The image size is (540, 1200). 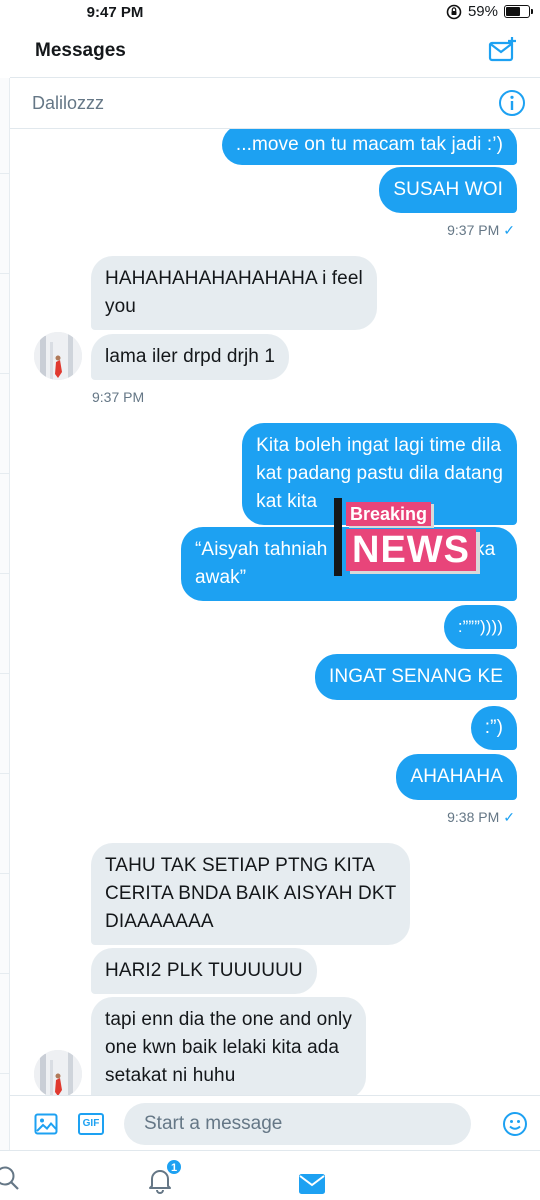 I want to click on message-bubble-incoming: HARI2 PLK TUUUUUU, so click(x=204, y=971).